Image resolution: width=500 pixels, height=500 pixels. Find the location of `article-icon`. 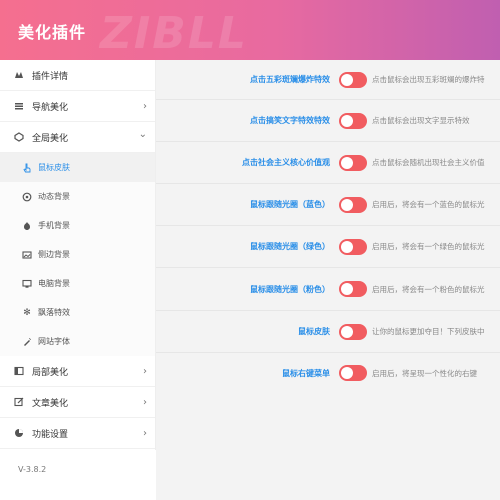

article-icon is located at coordinates (19, 402).